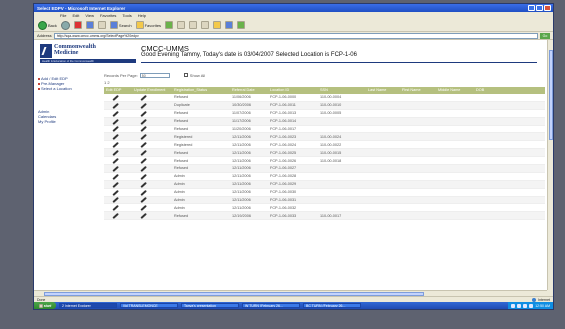 The image size is (565, 329). Describe the element at coordinates (70, 121) in the screenshot. I see `sidebar-item-my-profile: My Profile` at that location.